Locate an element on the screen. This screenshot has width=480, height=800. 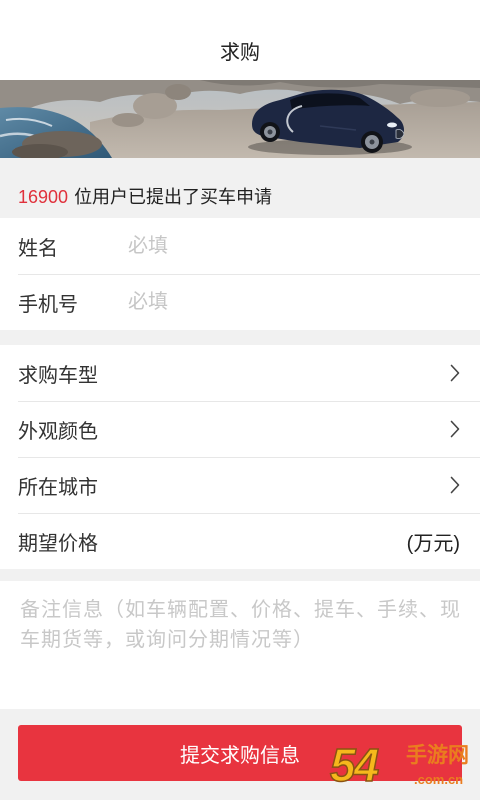
remarks-textarea is located at coordinates (242, 645).